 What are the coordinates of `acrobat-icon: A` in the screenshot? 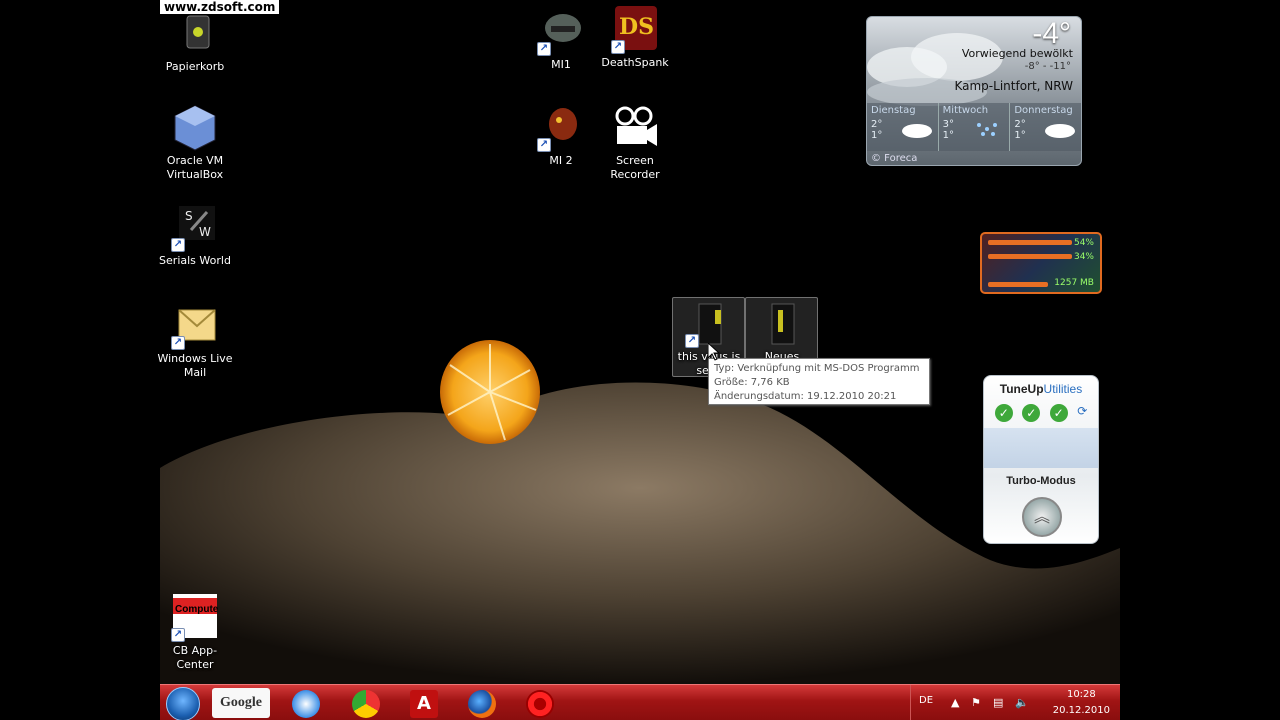 It's located at (424, 704).